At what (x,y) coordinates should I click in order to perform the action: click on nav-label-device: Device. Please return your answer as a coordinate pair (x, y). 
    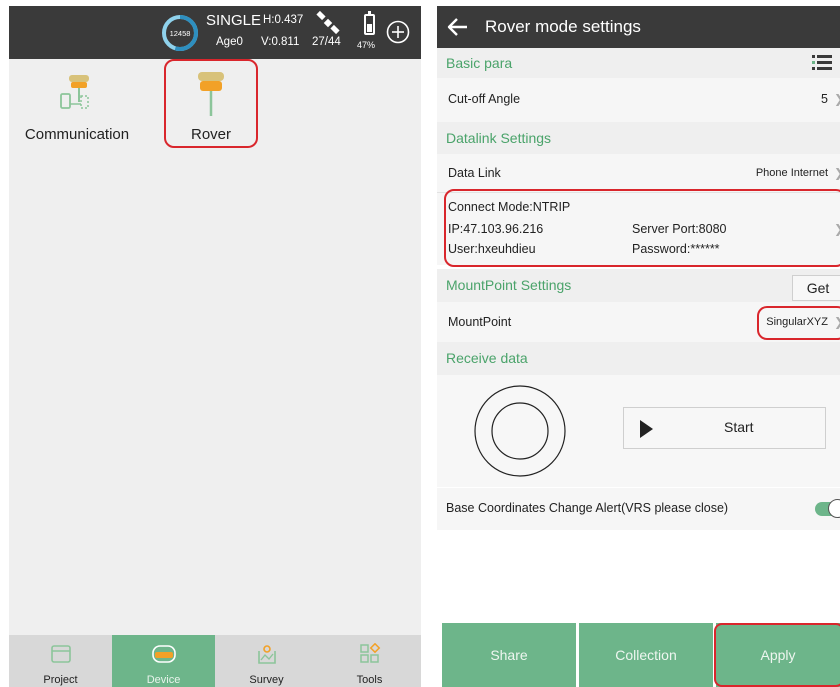
    Looking at the image, I should click on (163, 680).